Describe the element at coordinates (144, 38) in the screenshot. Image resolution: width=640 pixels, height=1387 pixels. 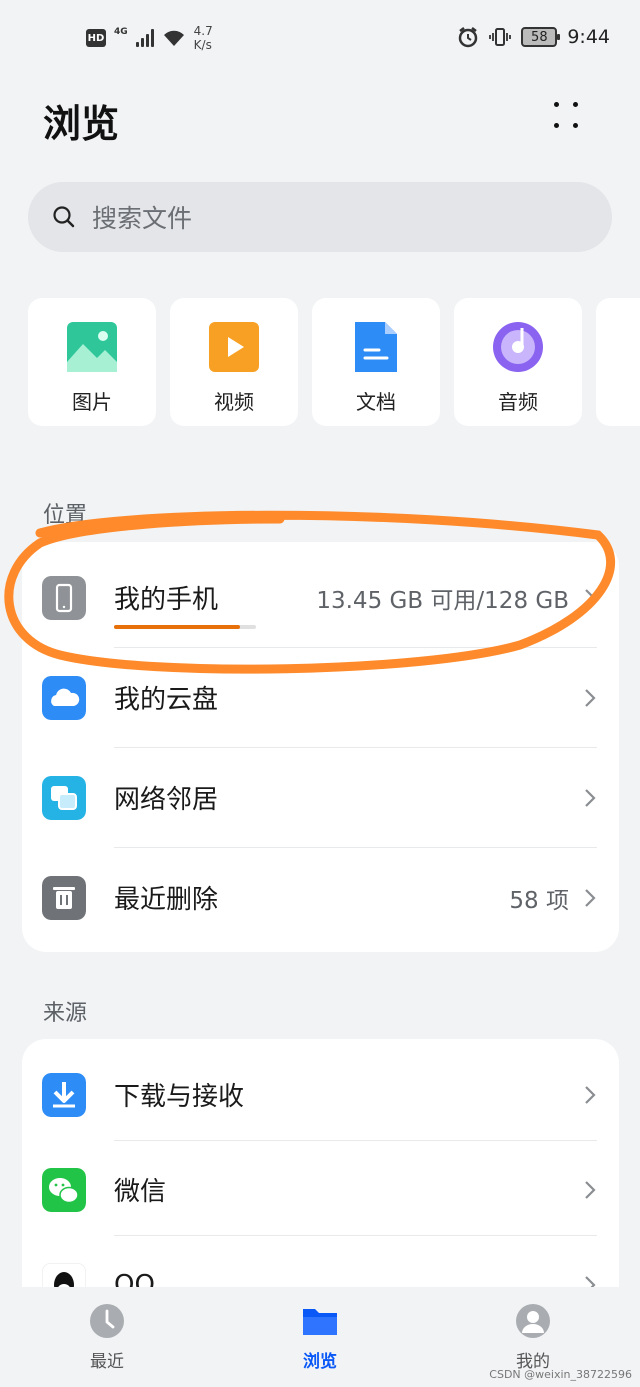
I see `signal-icon` at that location.